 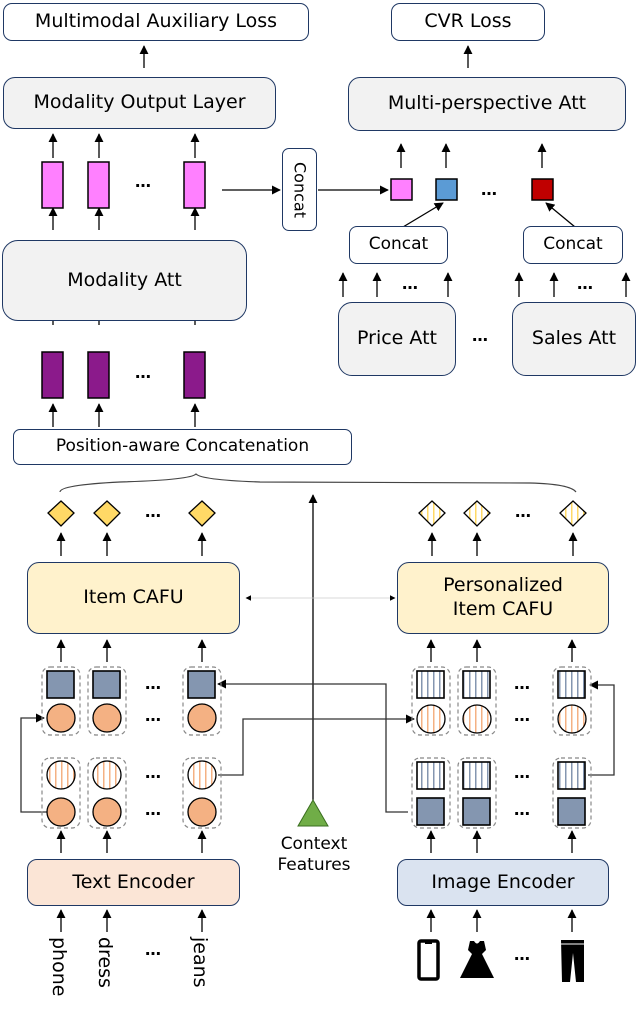 I want to click on dress-icon, so click(x=477, y=959).